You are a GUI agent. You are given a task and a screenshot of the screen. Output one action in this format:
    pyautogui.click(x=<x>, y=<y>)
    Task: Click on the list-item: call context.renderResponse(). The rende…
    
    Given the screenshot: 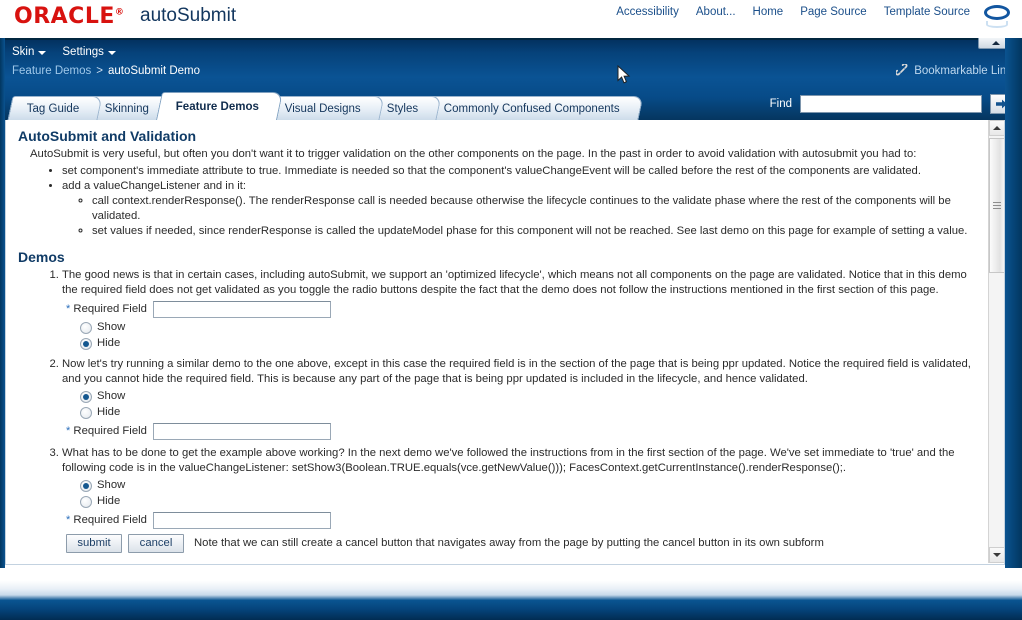 What is the action you would take?
    pyautogui.click(x=536, y=209)
    